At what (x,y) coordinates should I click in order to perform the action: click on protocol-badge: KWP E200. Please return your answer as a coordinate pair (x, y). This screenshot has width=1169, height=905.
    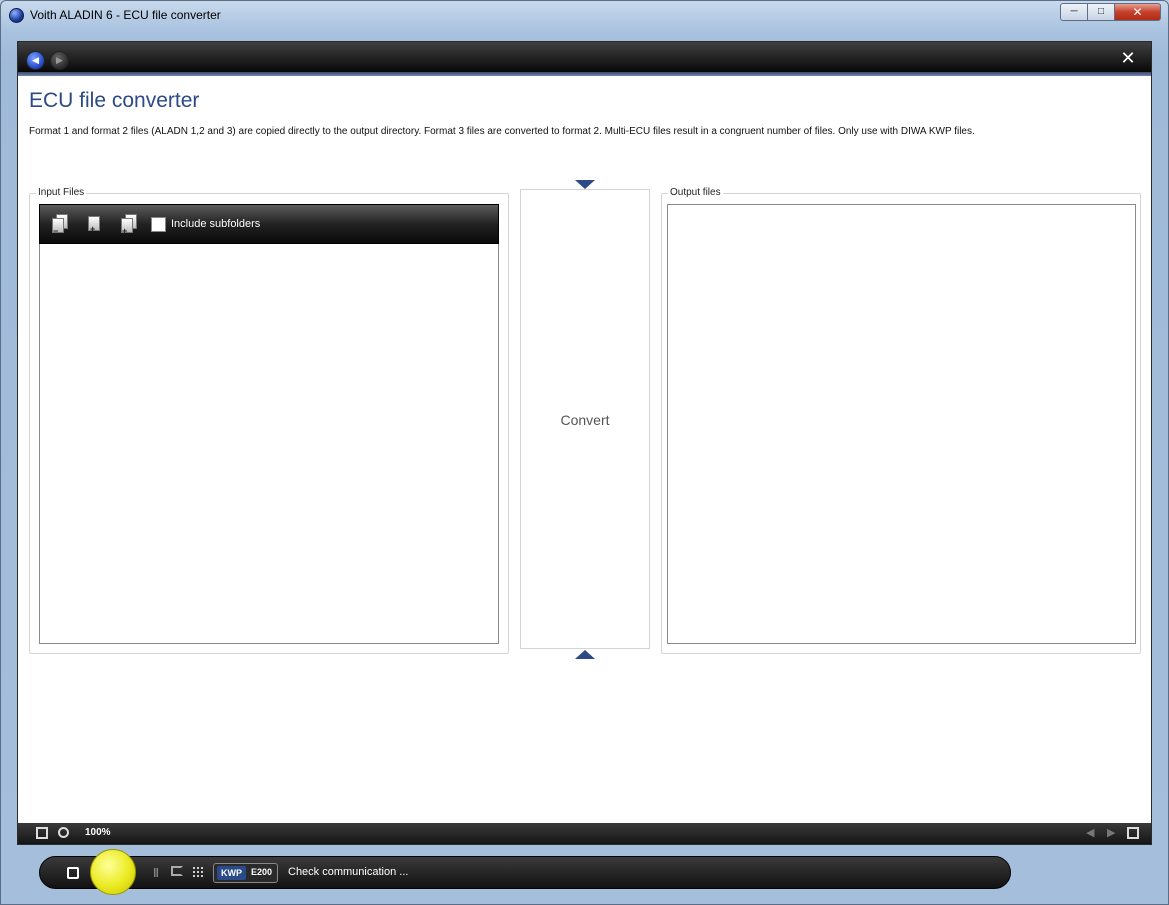
    Looking at the image, I should click on (245, 873).